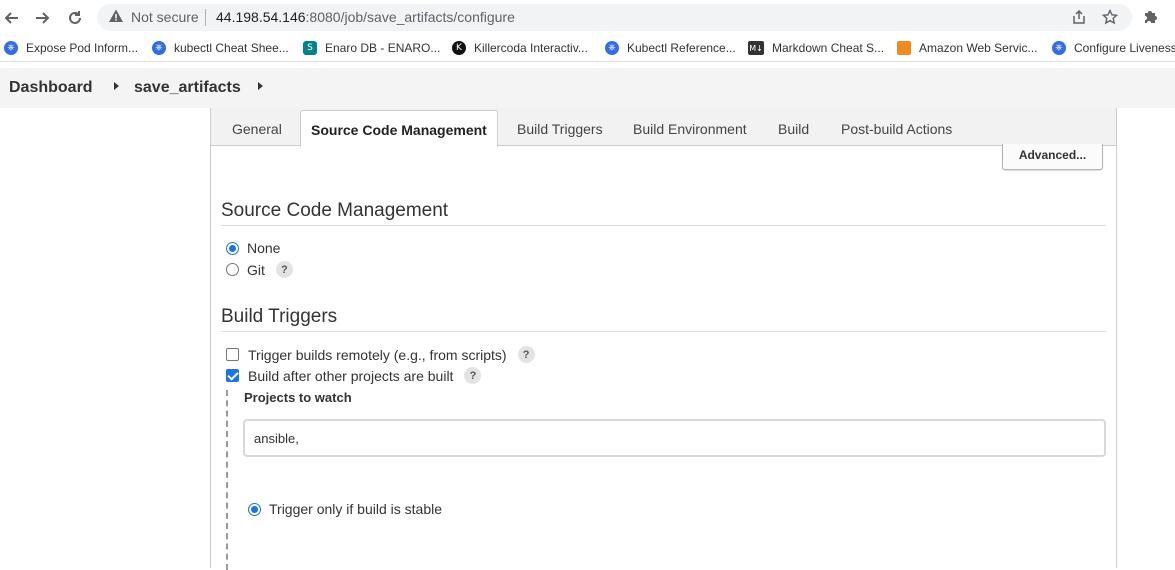  I want to click on share-icon, so click(1079, 17).